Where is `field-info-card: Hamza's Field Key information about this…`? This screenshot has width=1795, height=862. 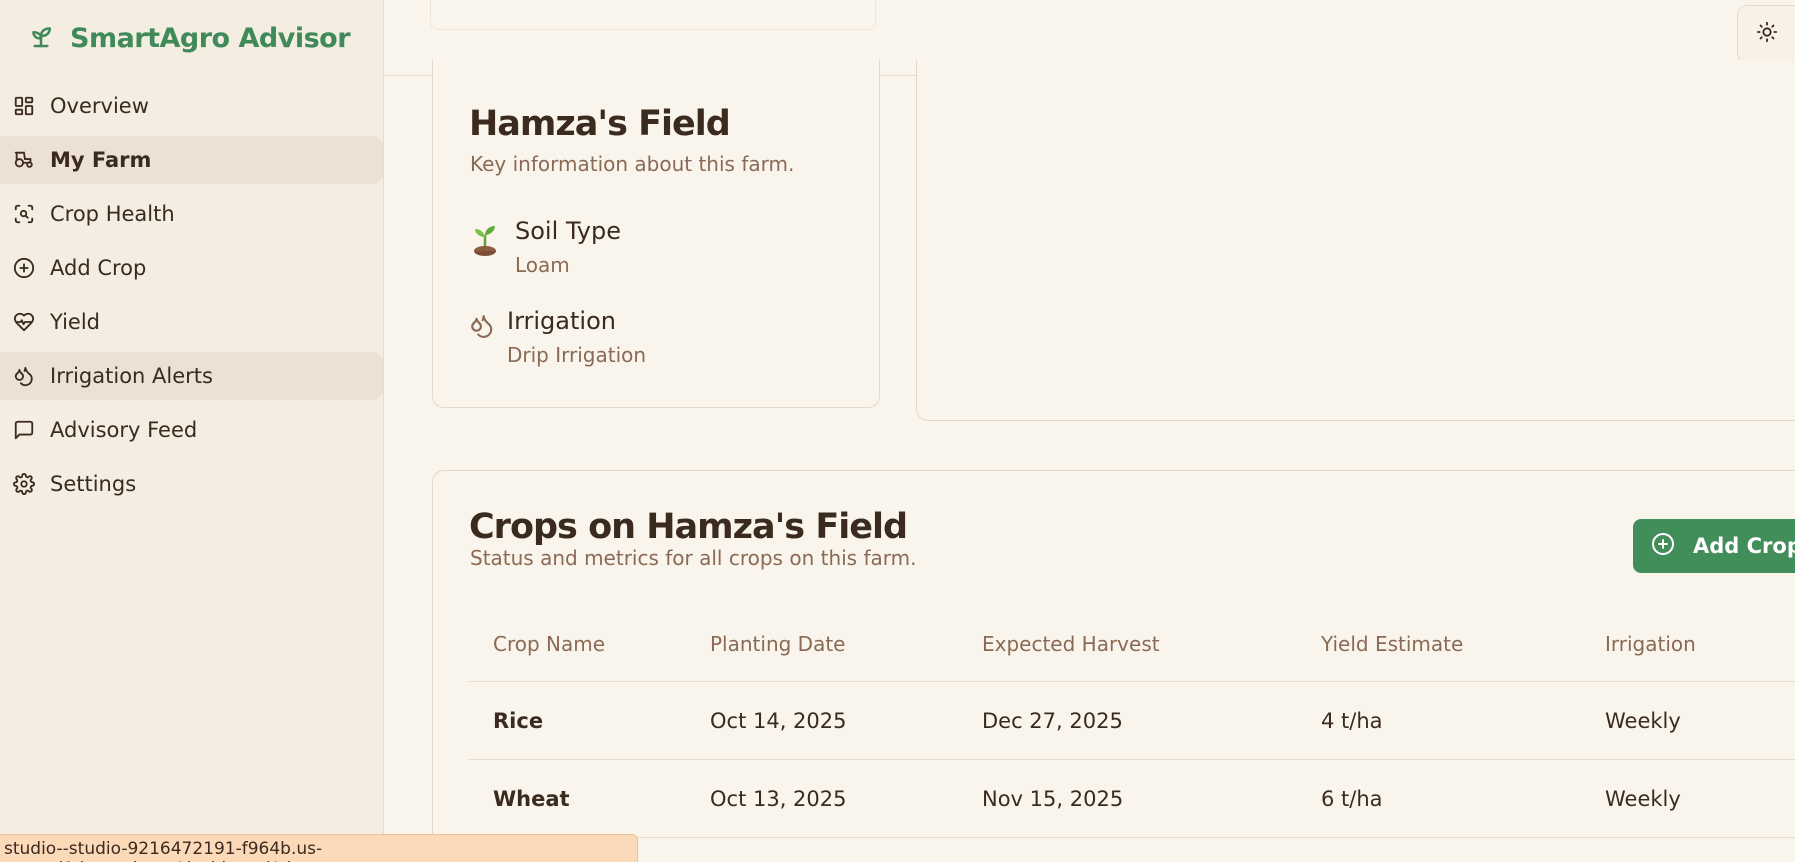
field-info-card: Hamza's Field Key information about this… is located at coordinates (656, 234).